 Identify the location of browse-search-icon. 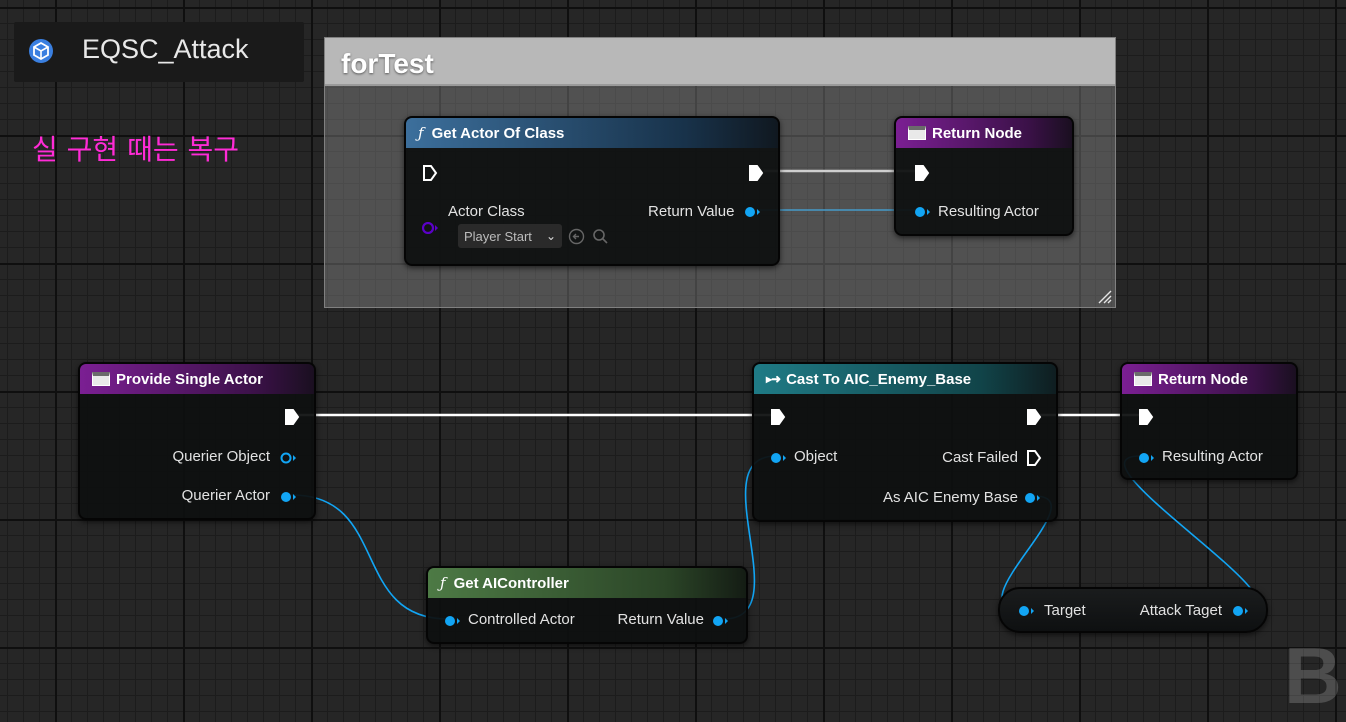
(600, 236).